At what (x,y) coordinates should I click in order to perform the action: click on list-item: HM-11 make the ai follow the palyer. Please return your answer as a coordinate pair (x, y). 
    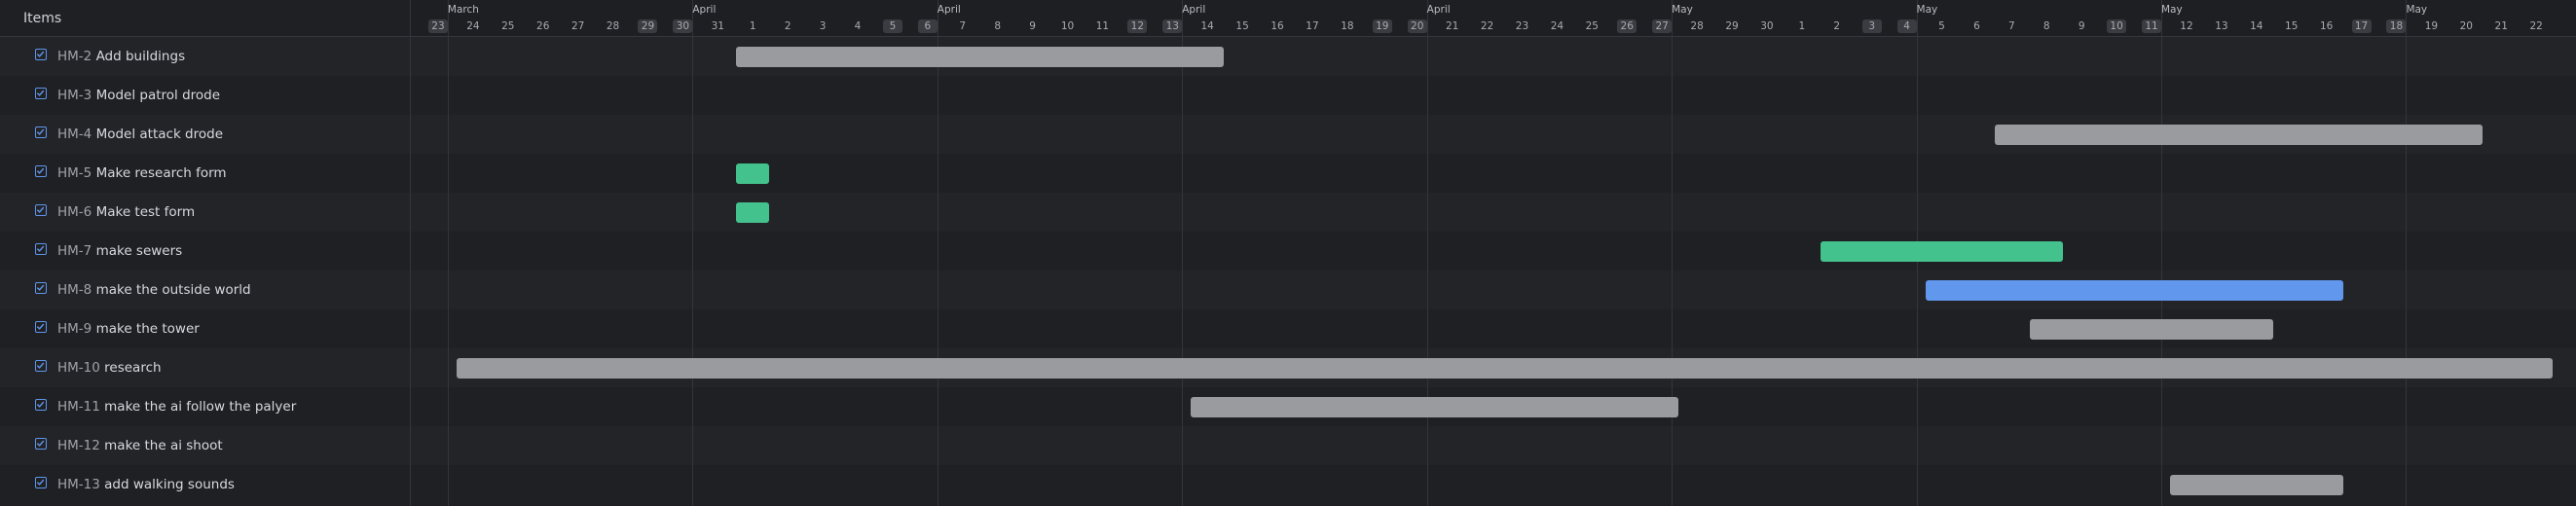
    Looking at the image, I should click on (205, 406).